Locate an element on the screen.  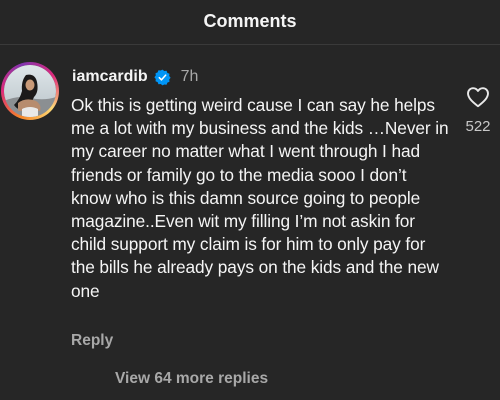
comment-timestamp: 7h is located at coordinates (189, 76).